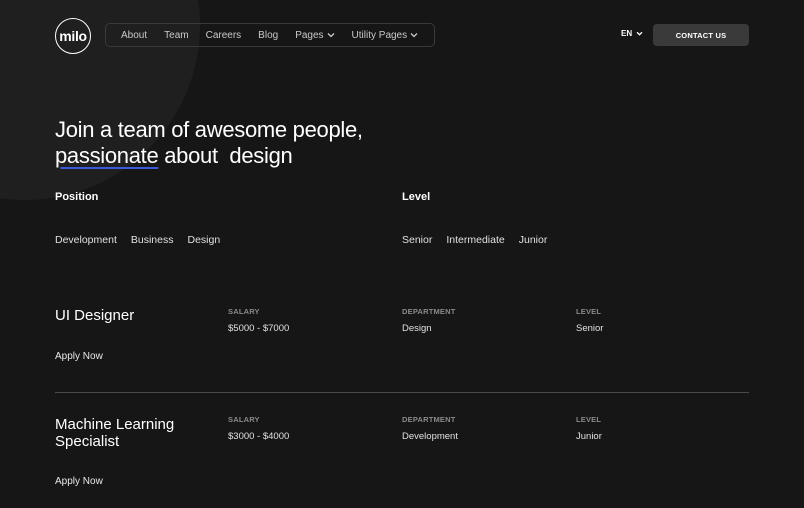  I want to click on department-value: Development, so click(430, 436).